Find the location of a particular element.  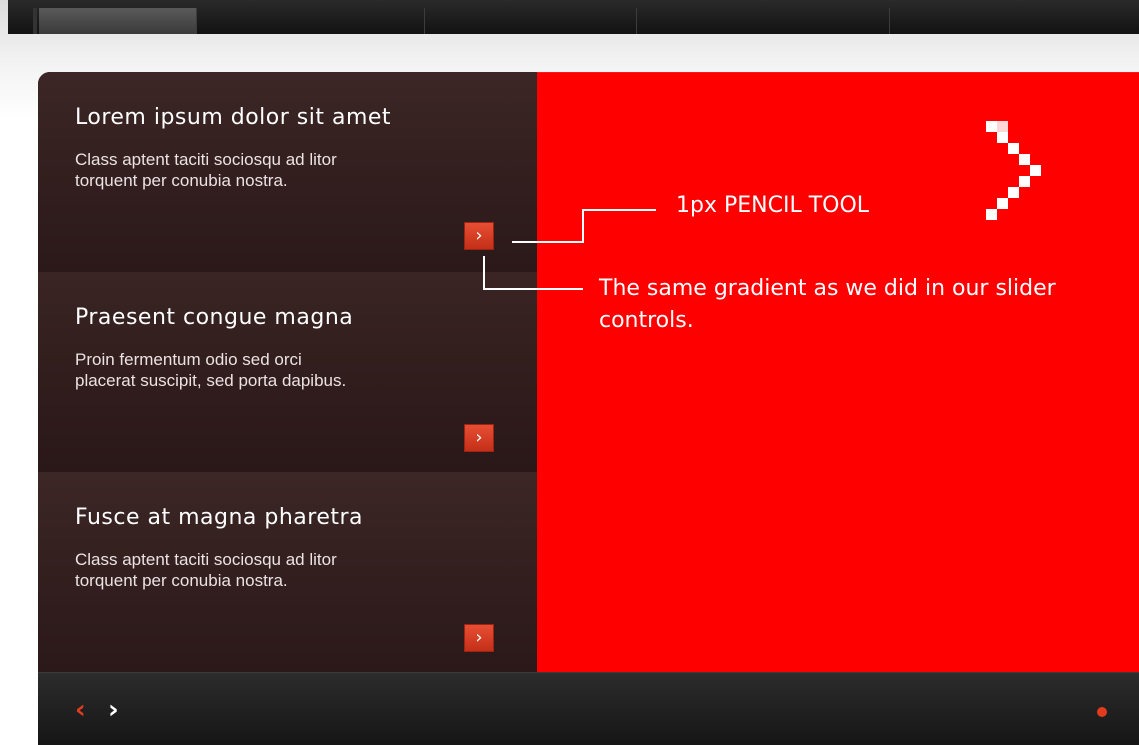

slide-title: Fusce at magna pharetra is located at coordinates (219, 517).